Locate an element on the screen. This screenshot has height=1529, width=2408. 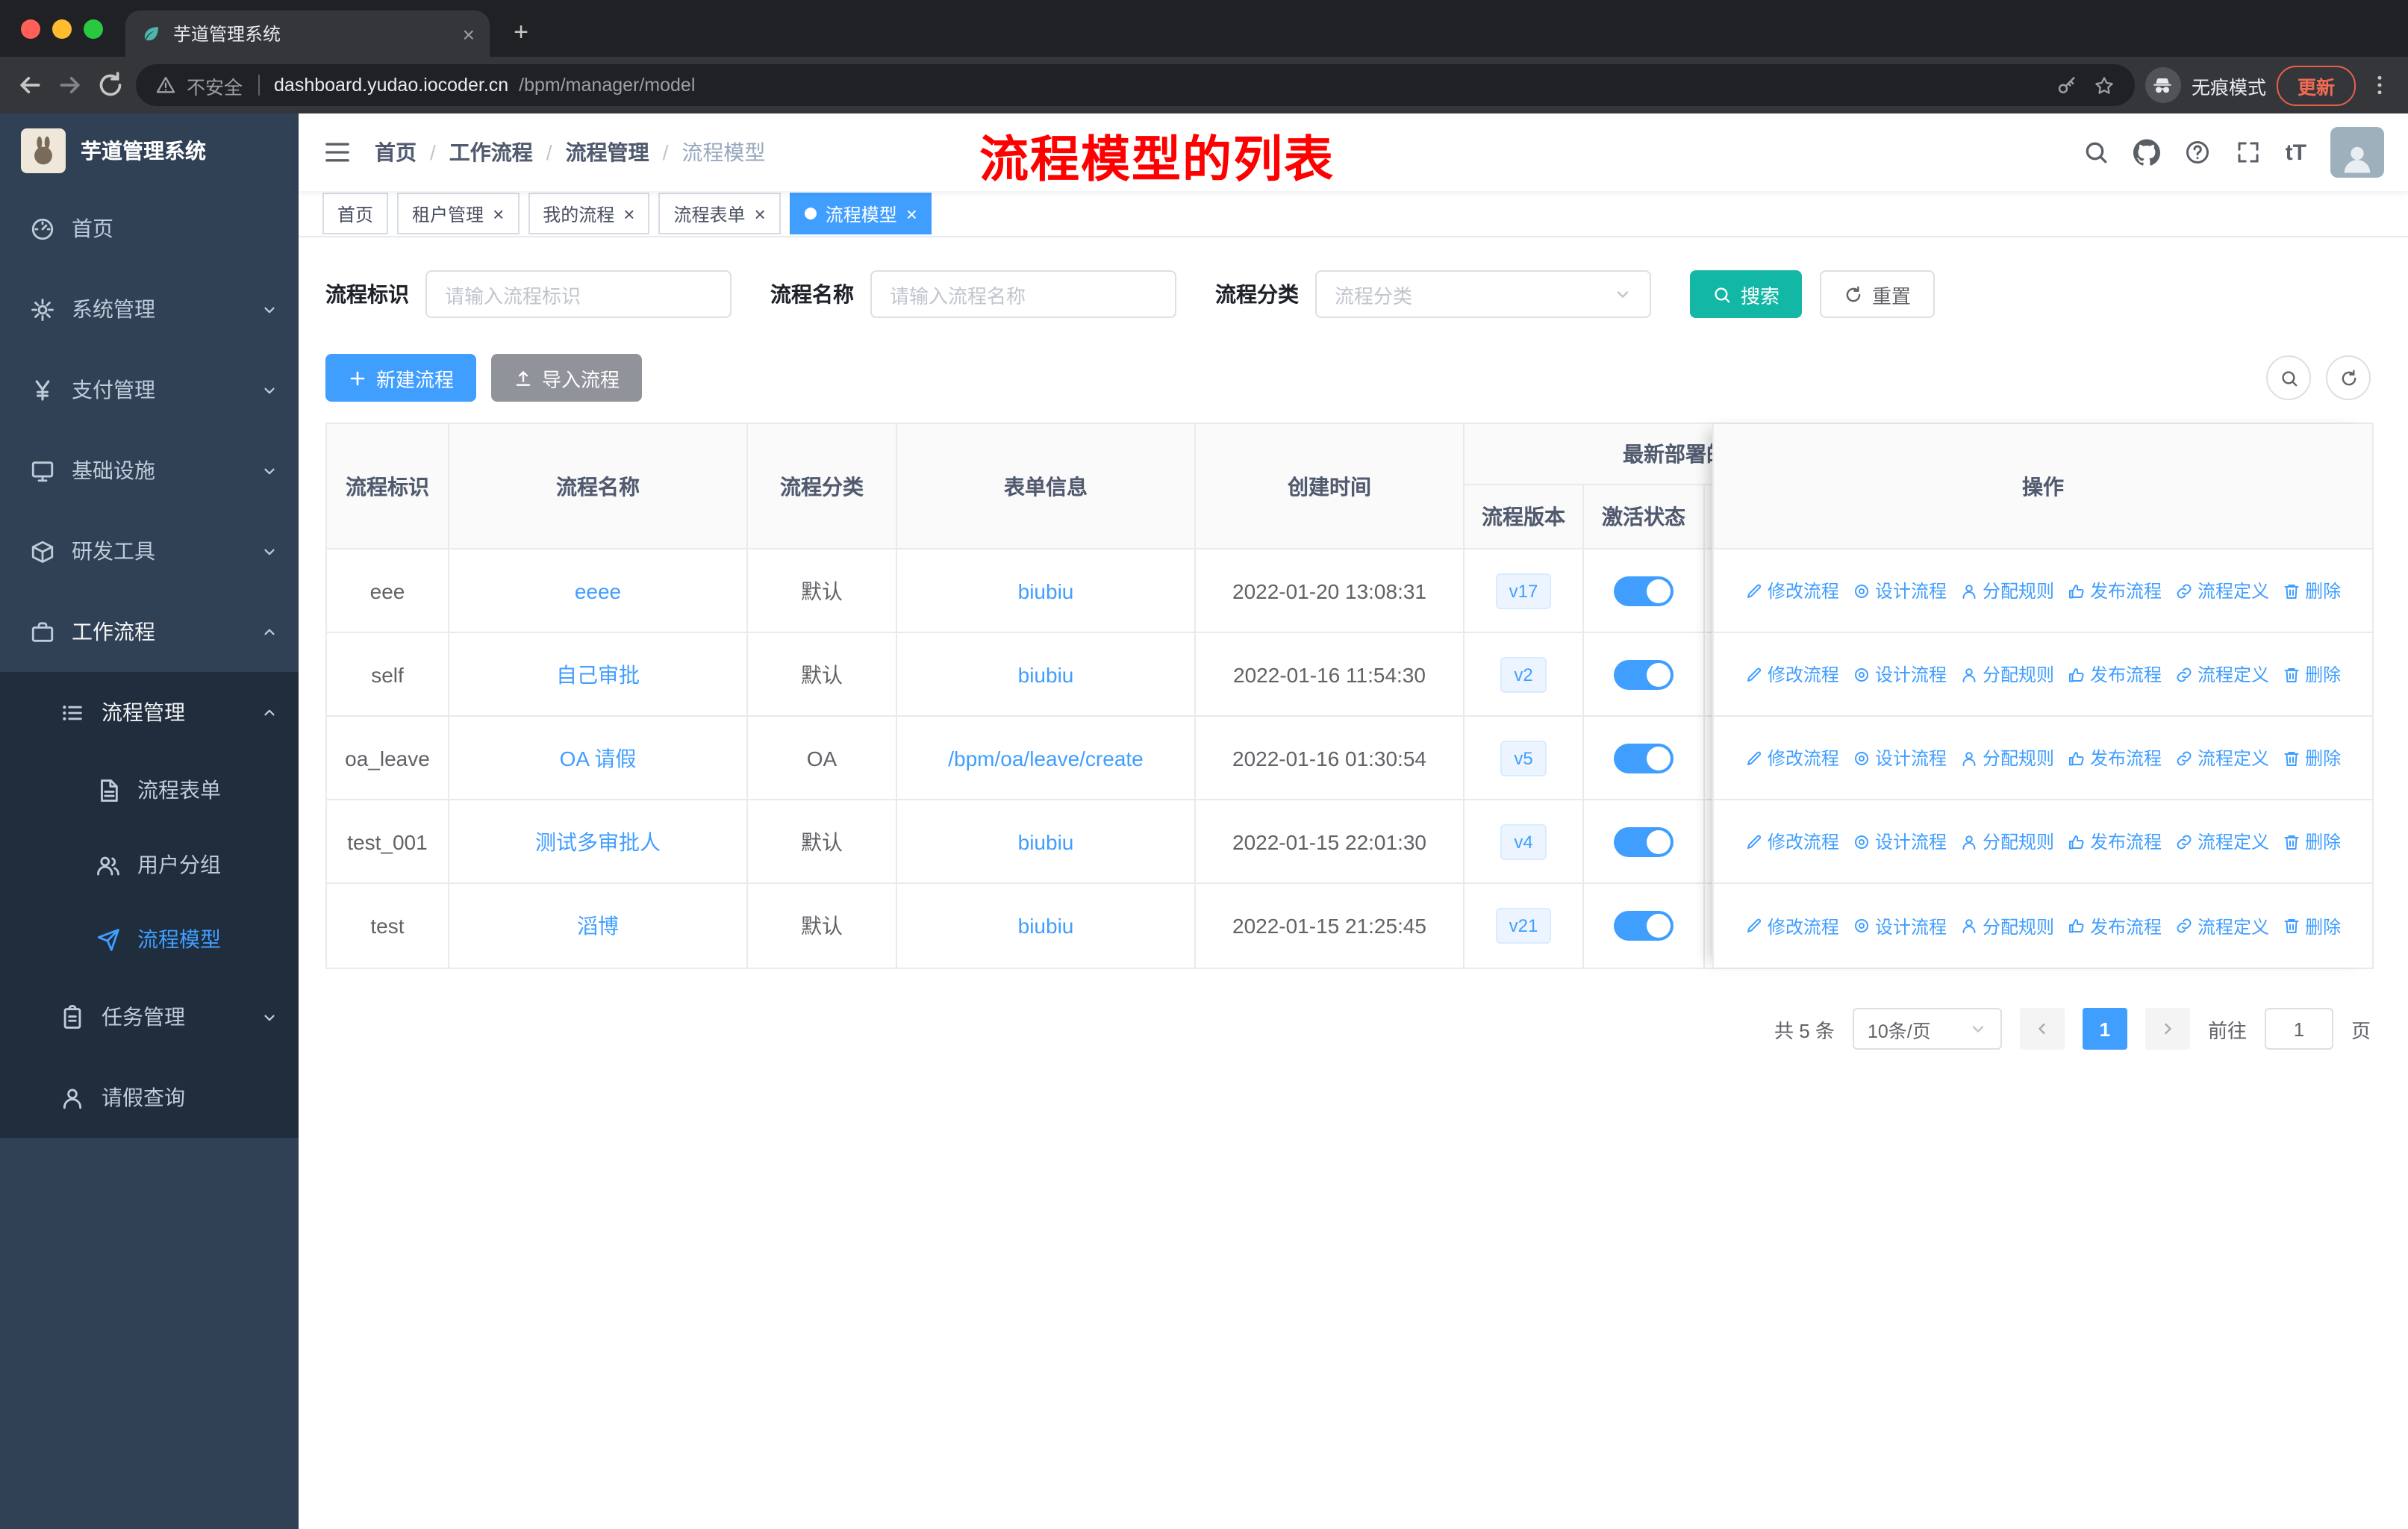
page-number-button: 1 is located at coordinates (2104, 1029).